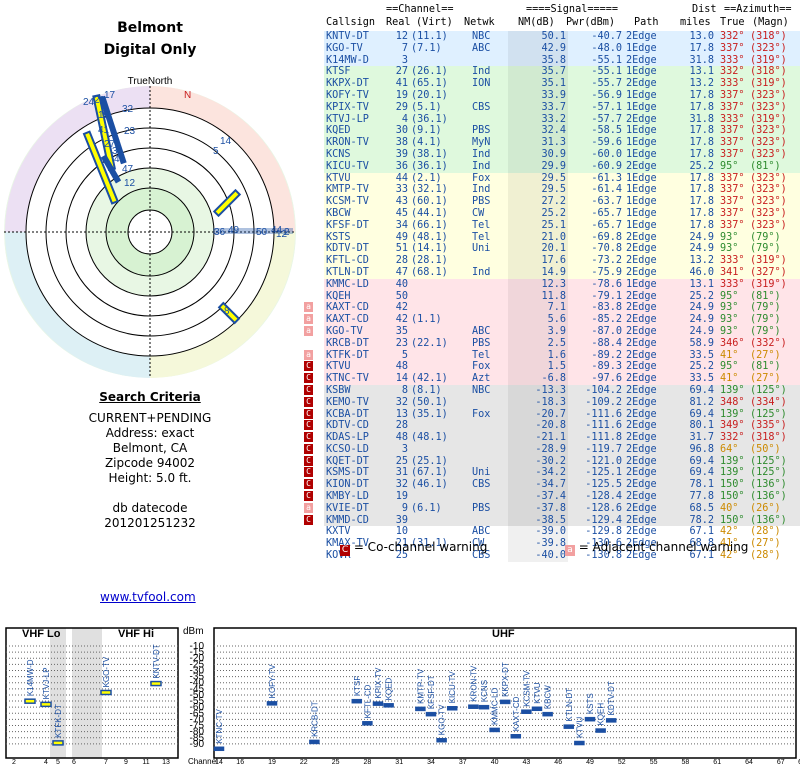 This screenshot has height=768, width=800. What do you see at coordinates (553, 237) in the screenshot?
I see `noise-margin-cell: 21.0` at bounding box center [553, 237].